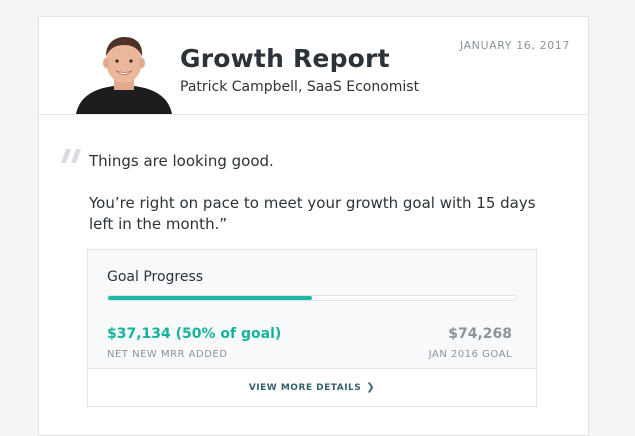 This screenshot has height=436, width=635. I want to click on quote-icon, so click(72, 155).